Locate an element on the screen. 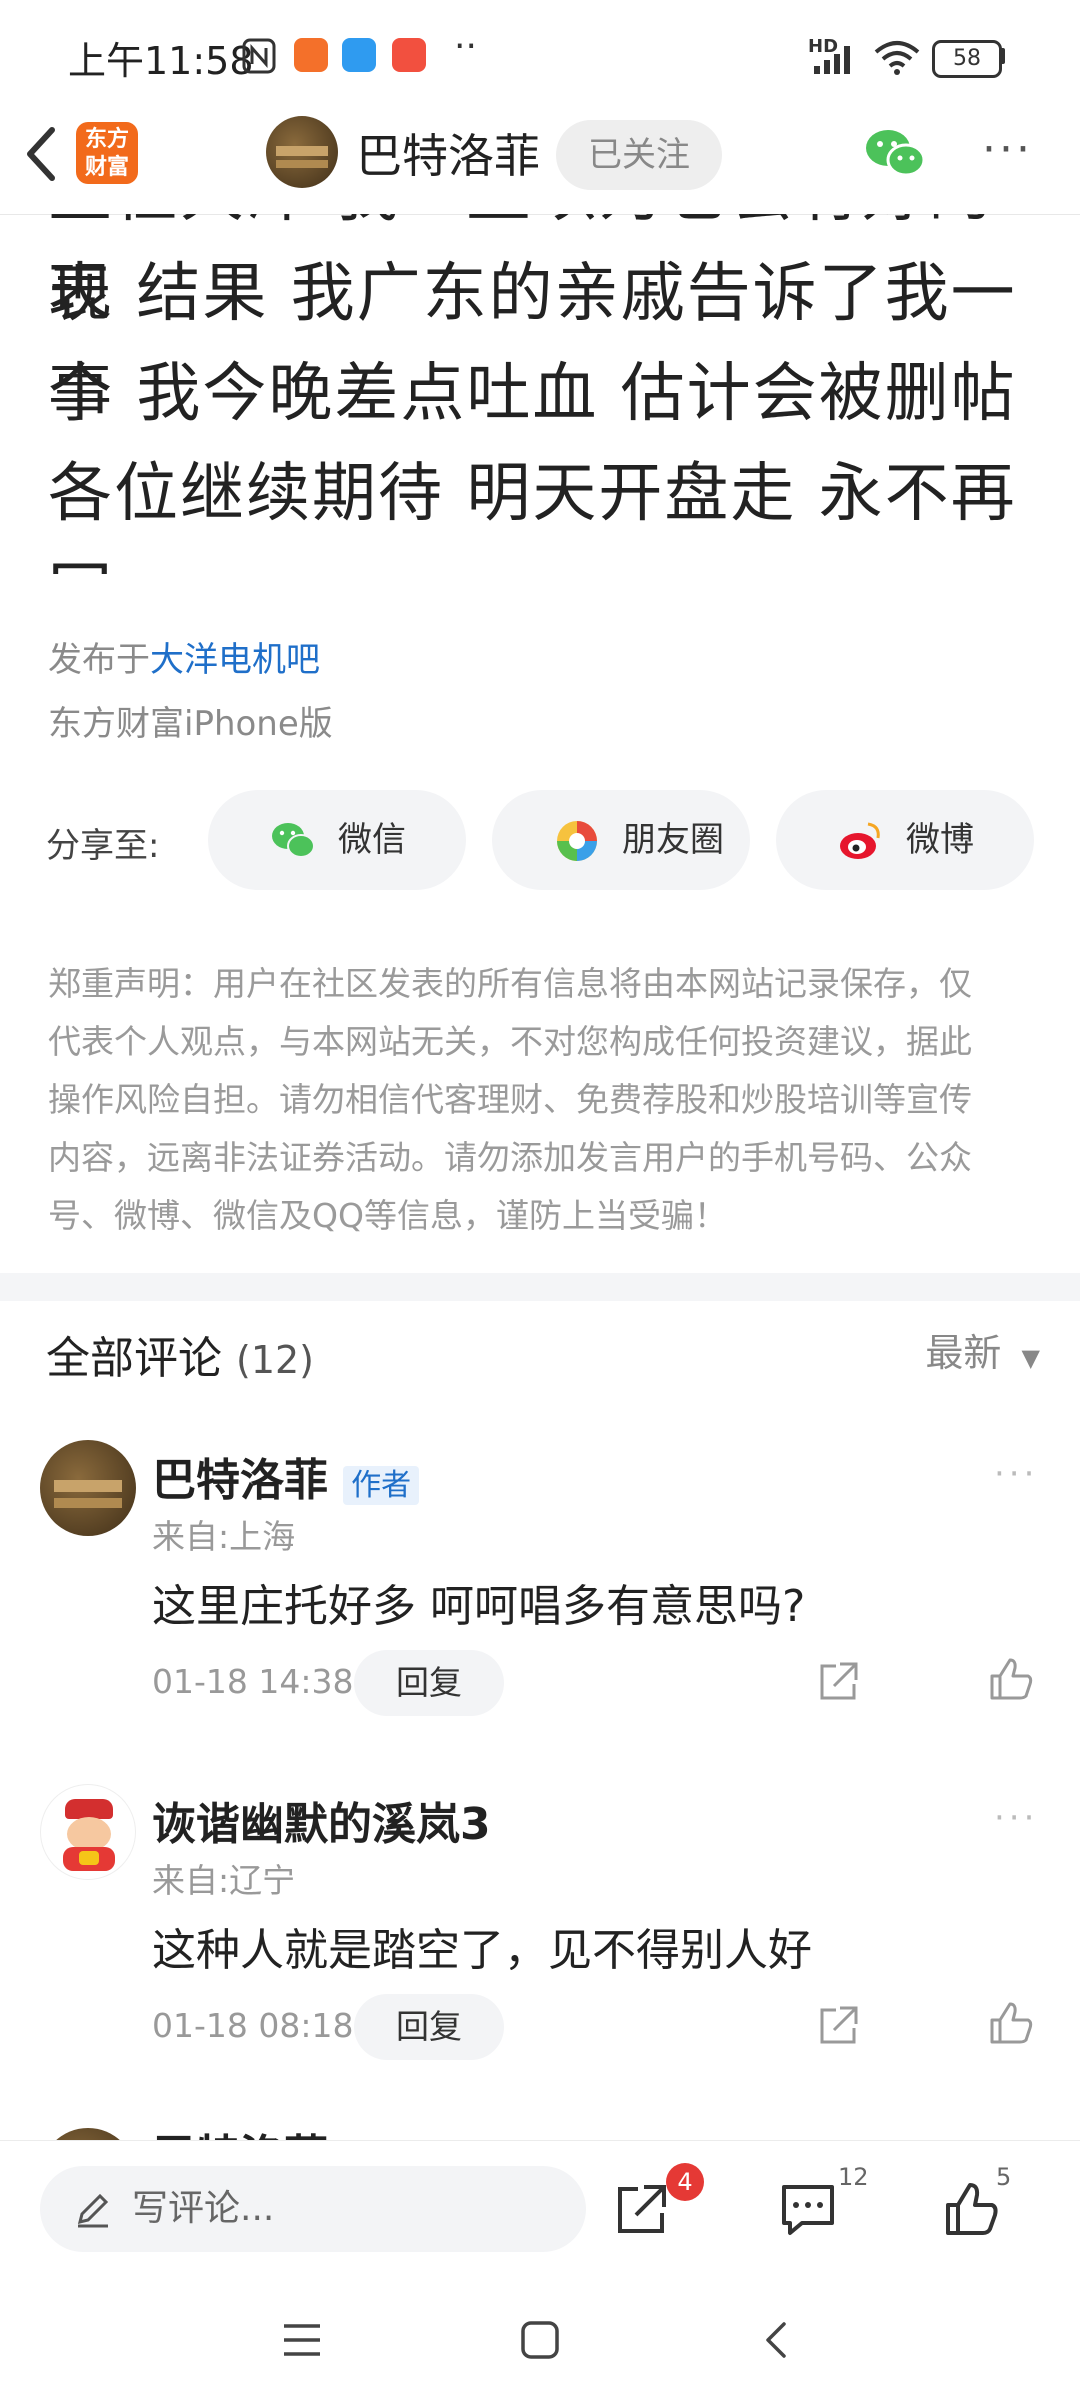 The width and height of the screenshot is (1080, 2400). comment-icon is located at coordinates (808, 2210).